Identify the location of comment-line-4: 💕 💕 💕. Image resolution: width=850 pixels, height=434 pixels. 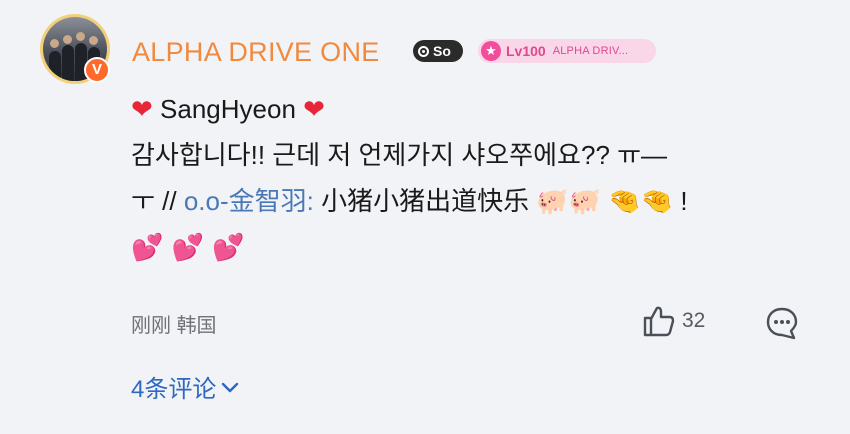
(471, 247).